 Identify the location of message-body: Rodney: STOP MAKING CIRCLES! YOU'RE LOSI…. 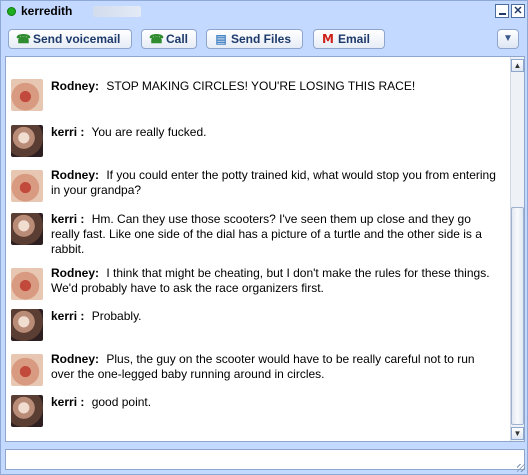
(275, 86).